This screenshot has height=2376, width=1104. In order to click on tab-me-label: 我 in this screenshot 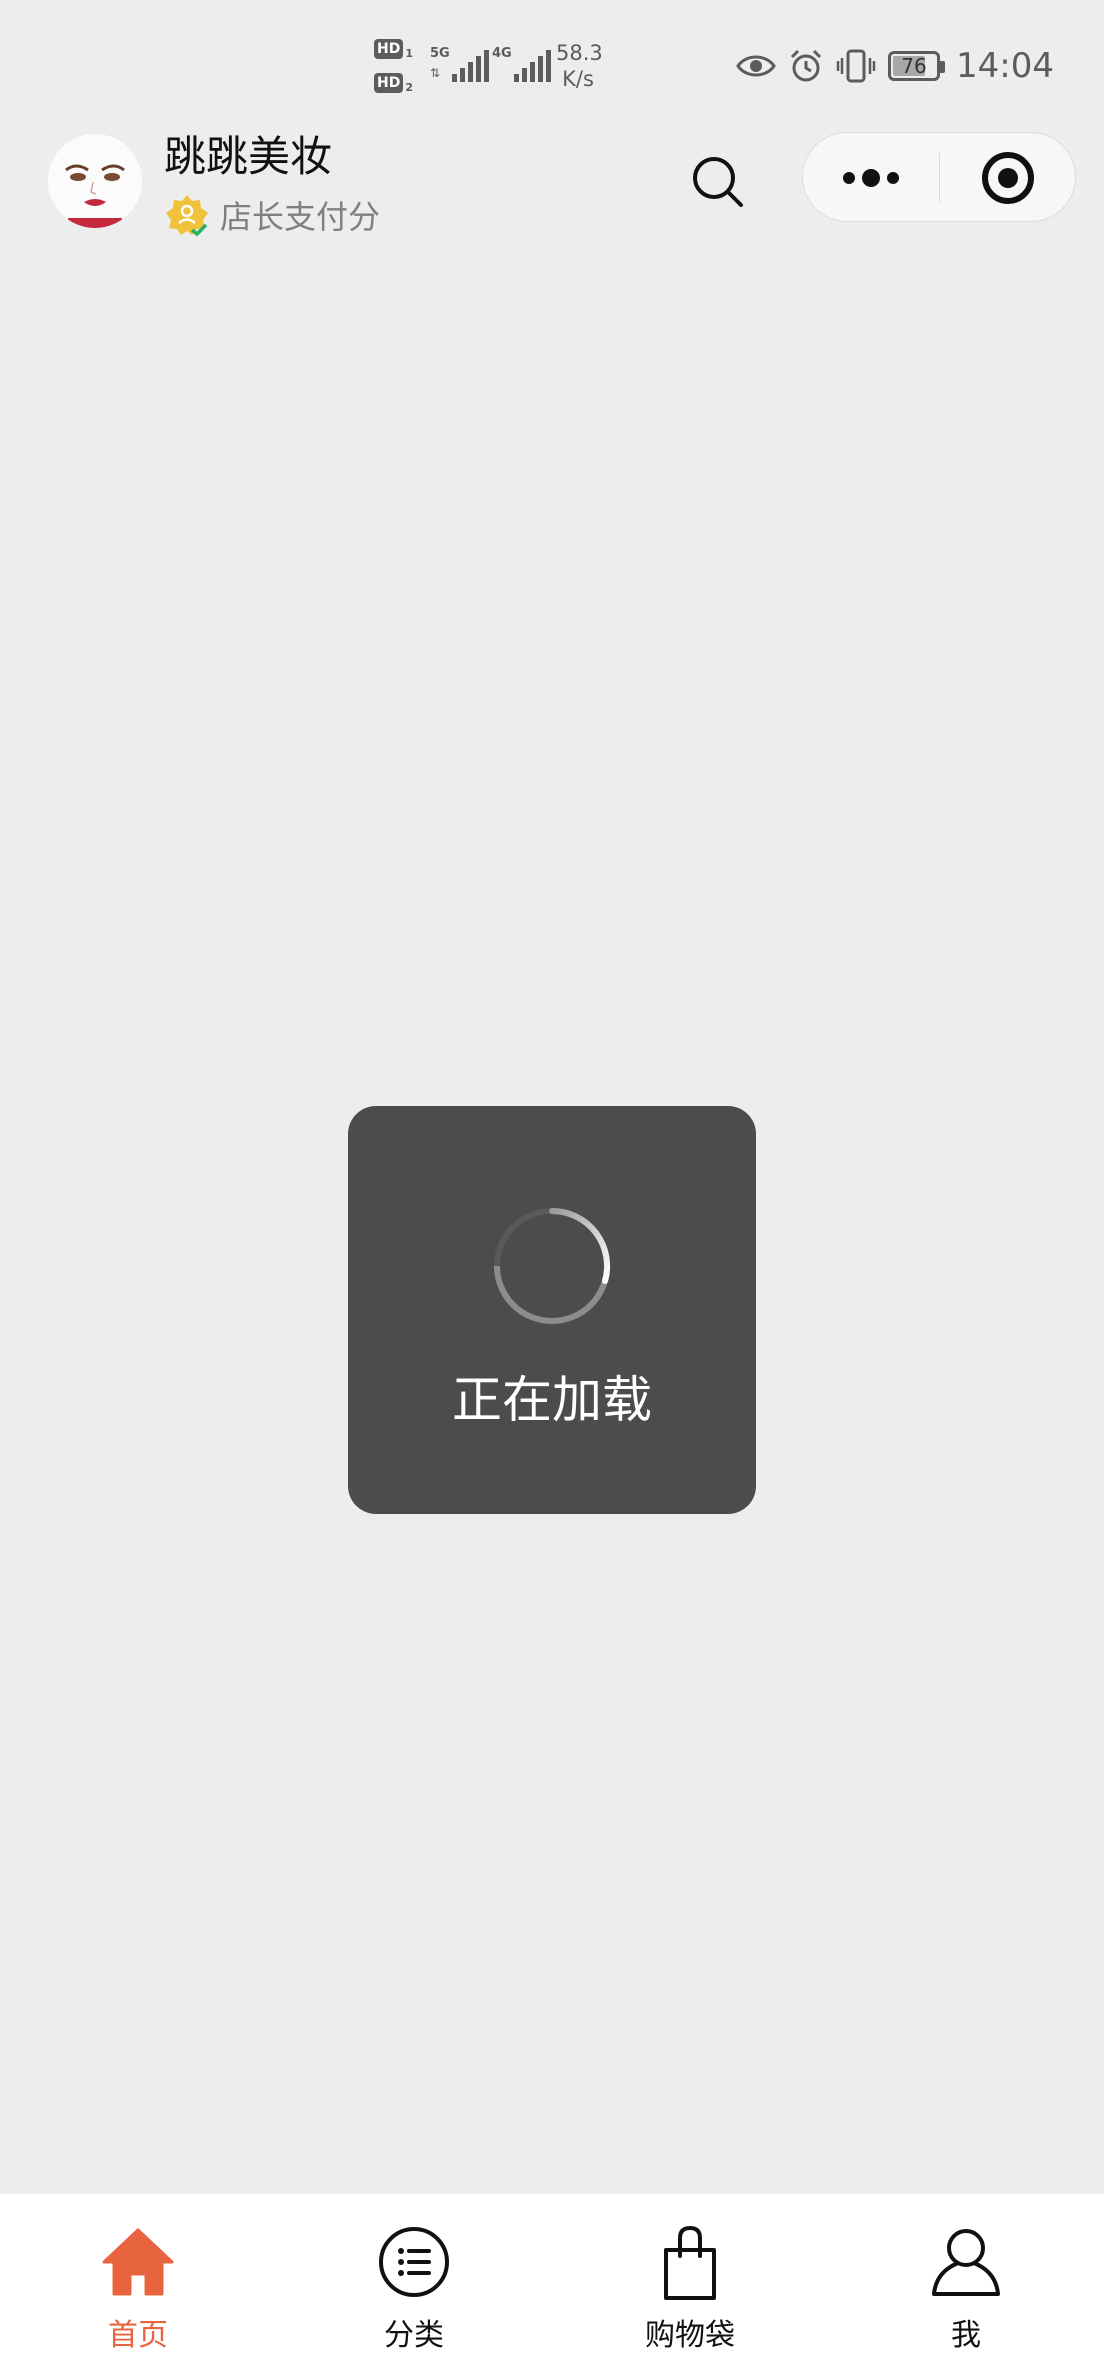, I will do `click(966, 2335)`.